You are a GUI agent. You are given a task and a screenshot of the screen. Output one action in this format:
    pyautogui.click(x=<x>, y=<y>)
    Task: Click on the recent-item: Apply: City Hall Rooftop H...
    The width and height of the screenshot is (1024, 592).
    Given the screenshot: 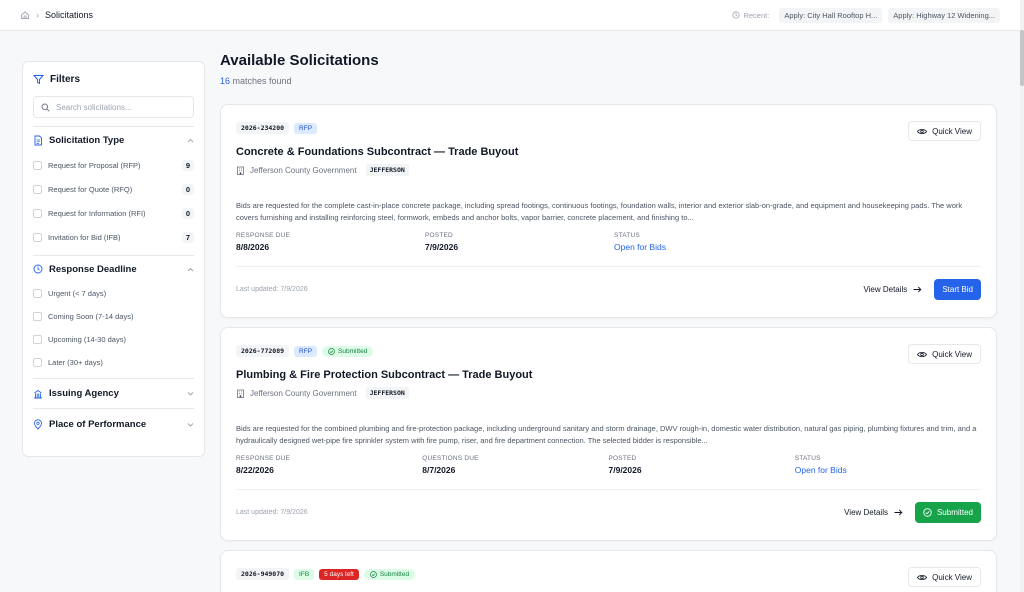 What is the action you would take?
    pyautogui.click(x=831, y=15)
    